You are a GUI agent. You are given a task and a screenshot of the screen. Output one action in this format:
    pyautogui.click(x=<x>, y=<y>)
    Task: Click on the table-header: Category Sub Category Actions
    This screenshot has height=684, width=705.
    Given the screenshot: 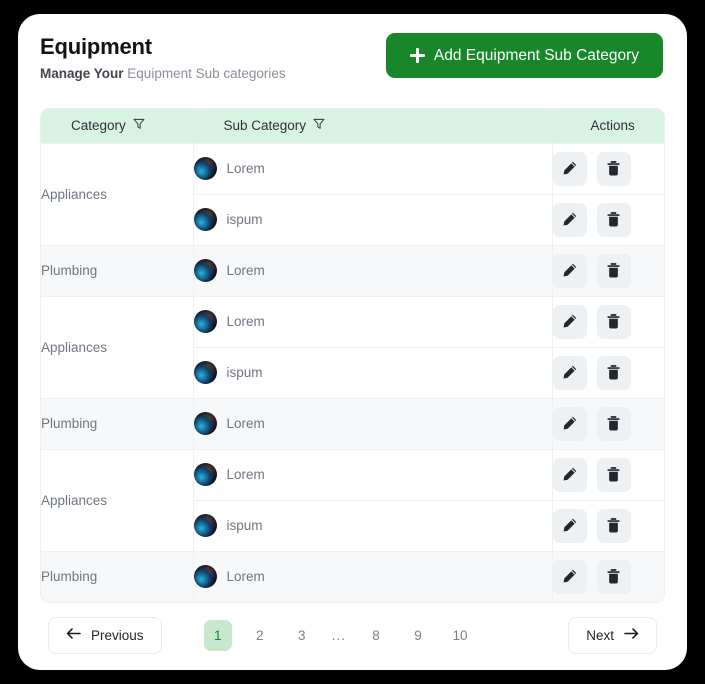 What is the action you would take?
    pyautogui.click(x=352, y=126)
    